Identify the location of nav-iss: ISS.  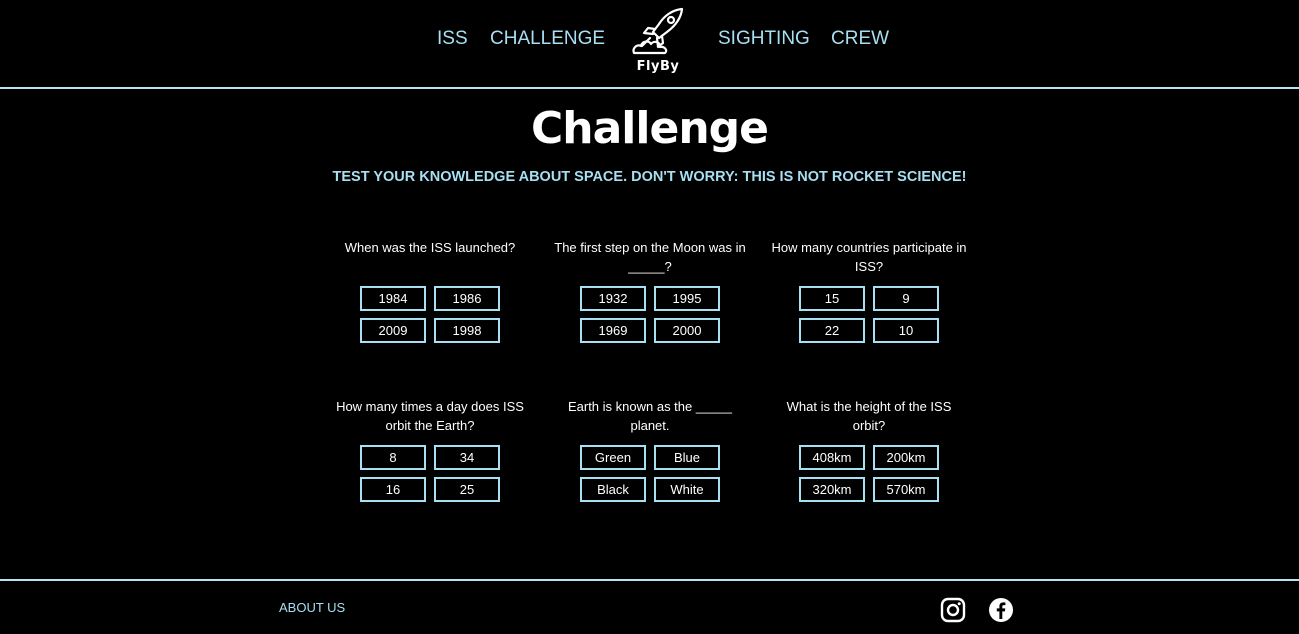
(452, 39).